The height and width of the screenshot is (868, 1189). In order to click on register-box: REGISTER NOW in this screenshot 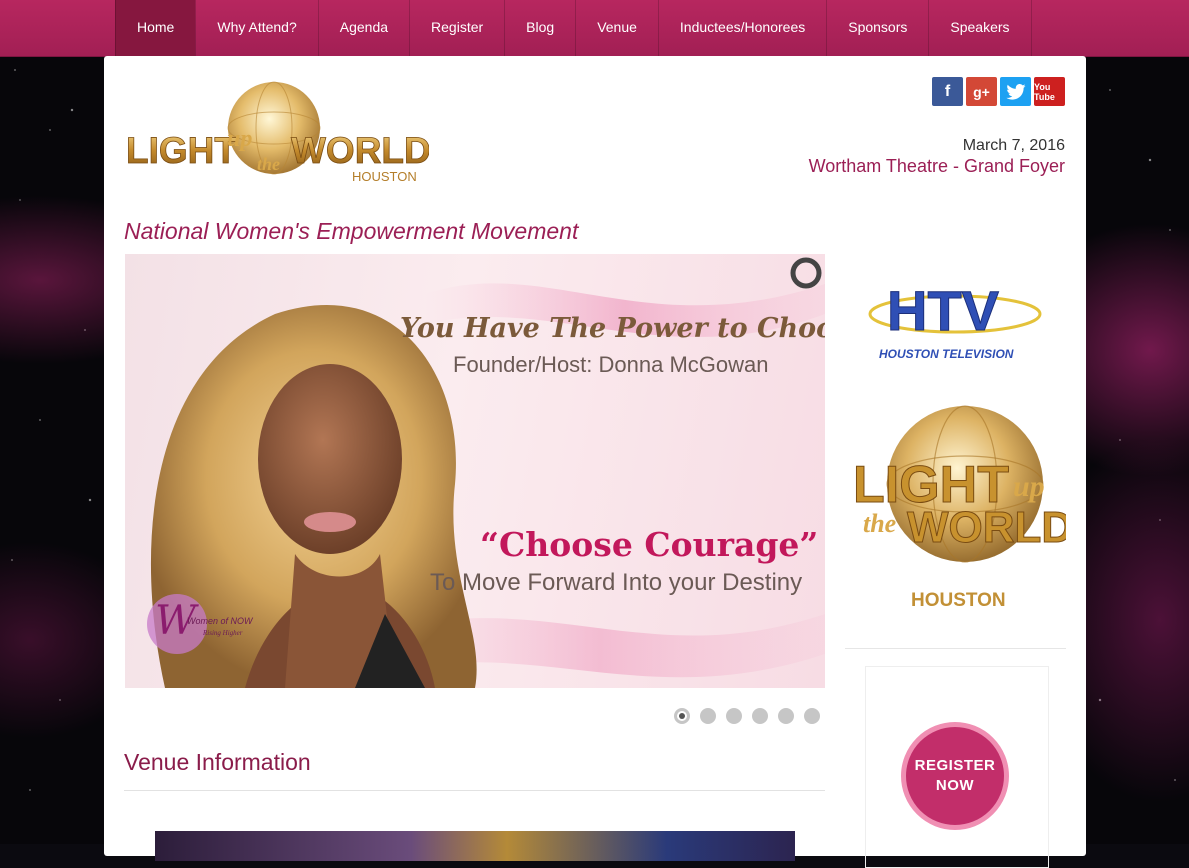, I will do `click(957, 767)`.